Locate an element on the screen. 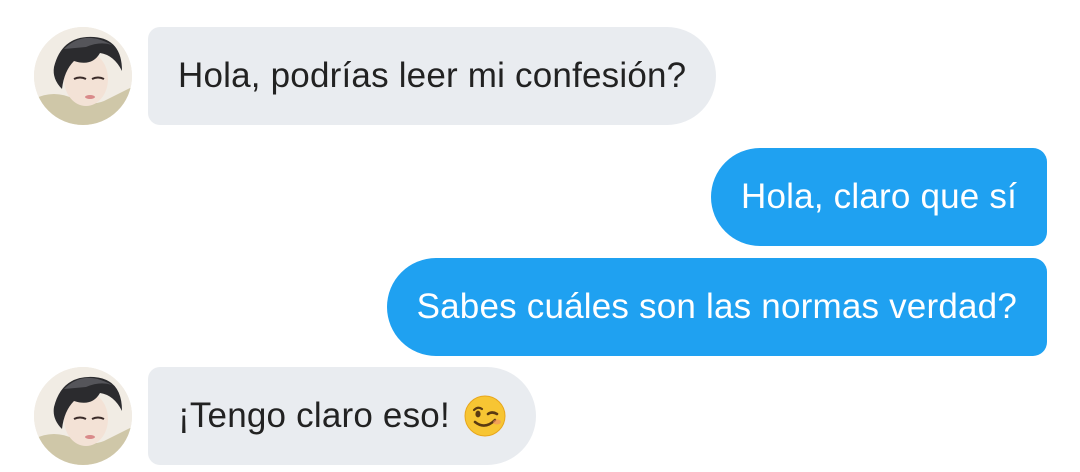  message-text: Hola, podrías leer mi confesión? is located at coordinates (432, 75).